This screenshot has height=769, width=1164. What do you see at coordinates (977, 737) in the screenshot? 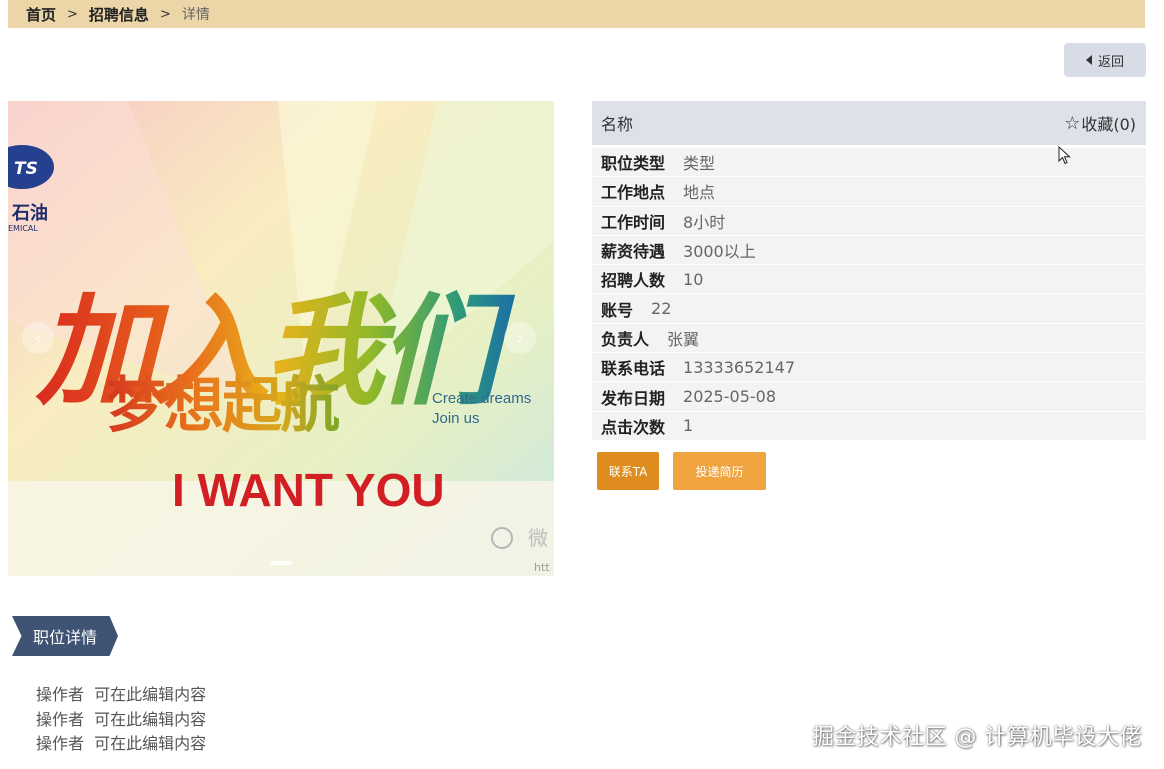
I see `watermark-text: 掘金技术社区 @ 计算机毕设大佬` at bounding box center [977, 737].